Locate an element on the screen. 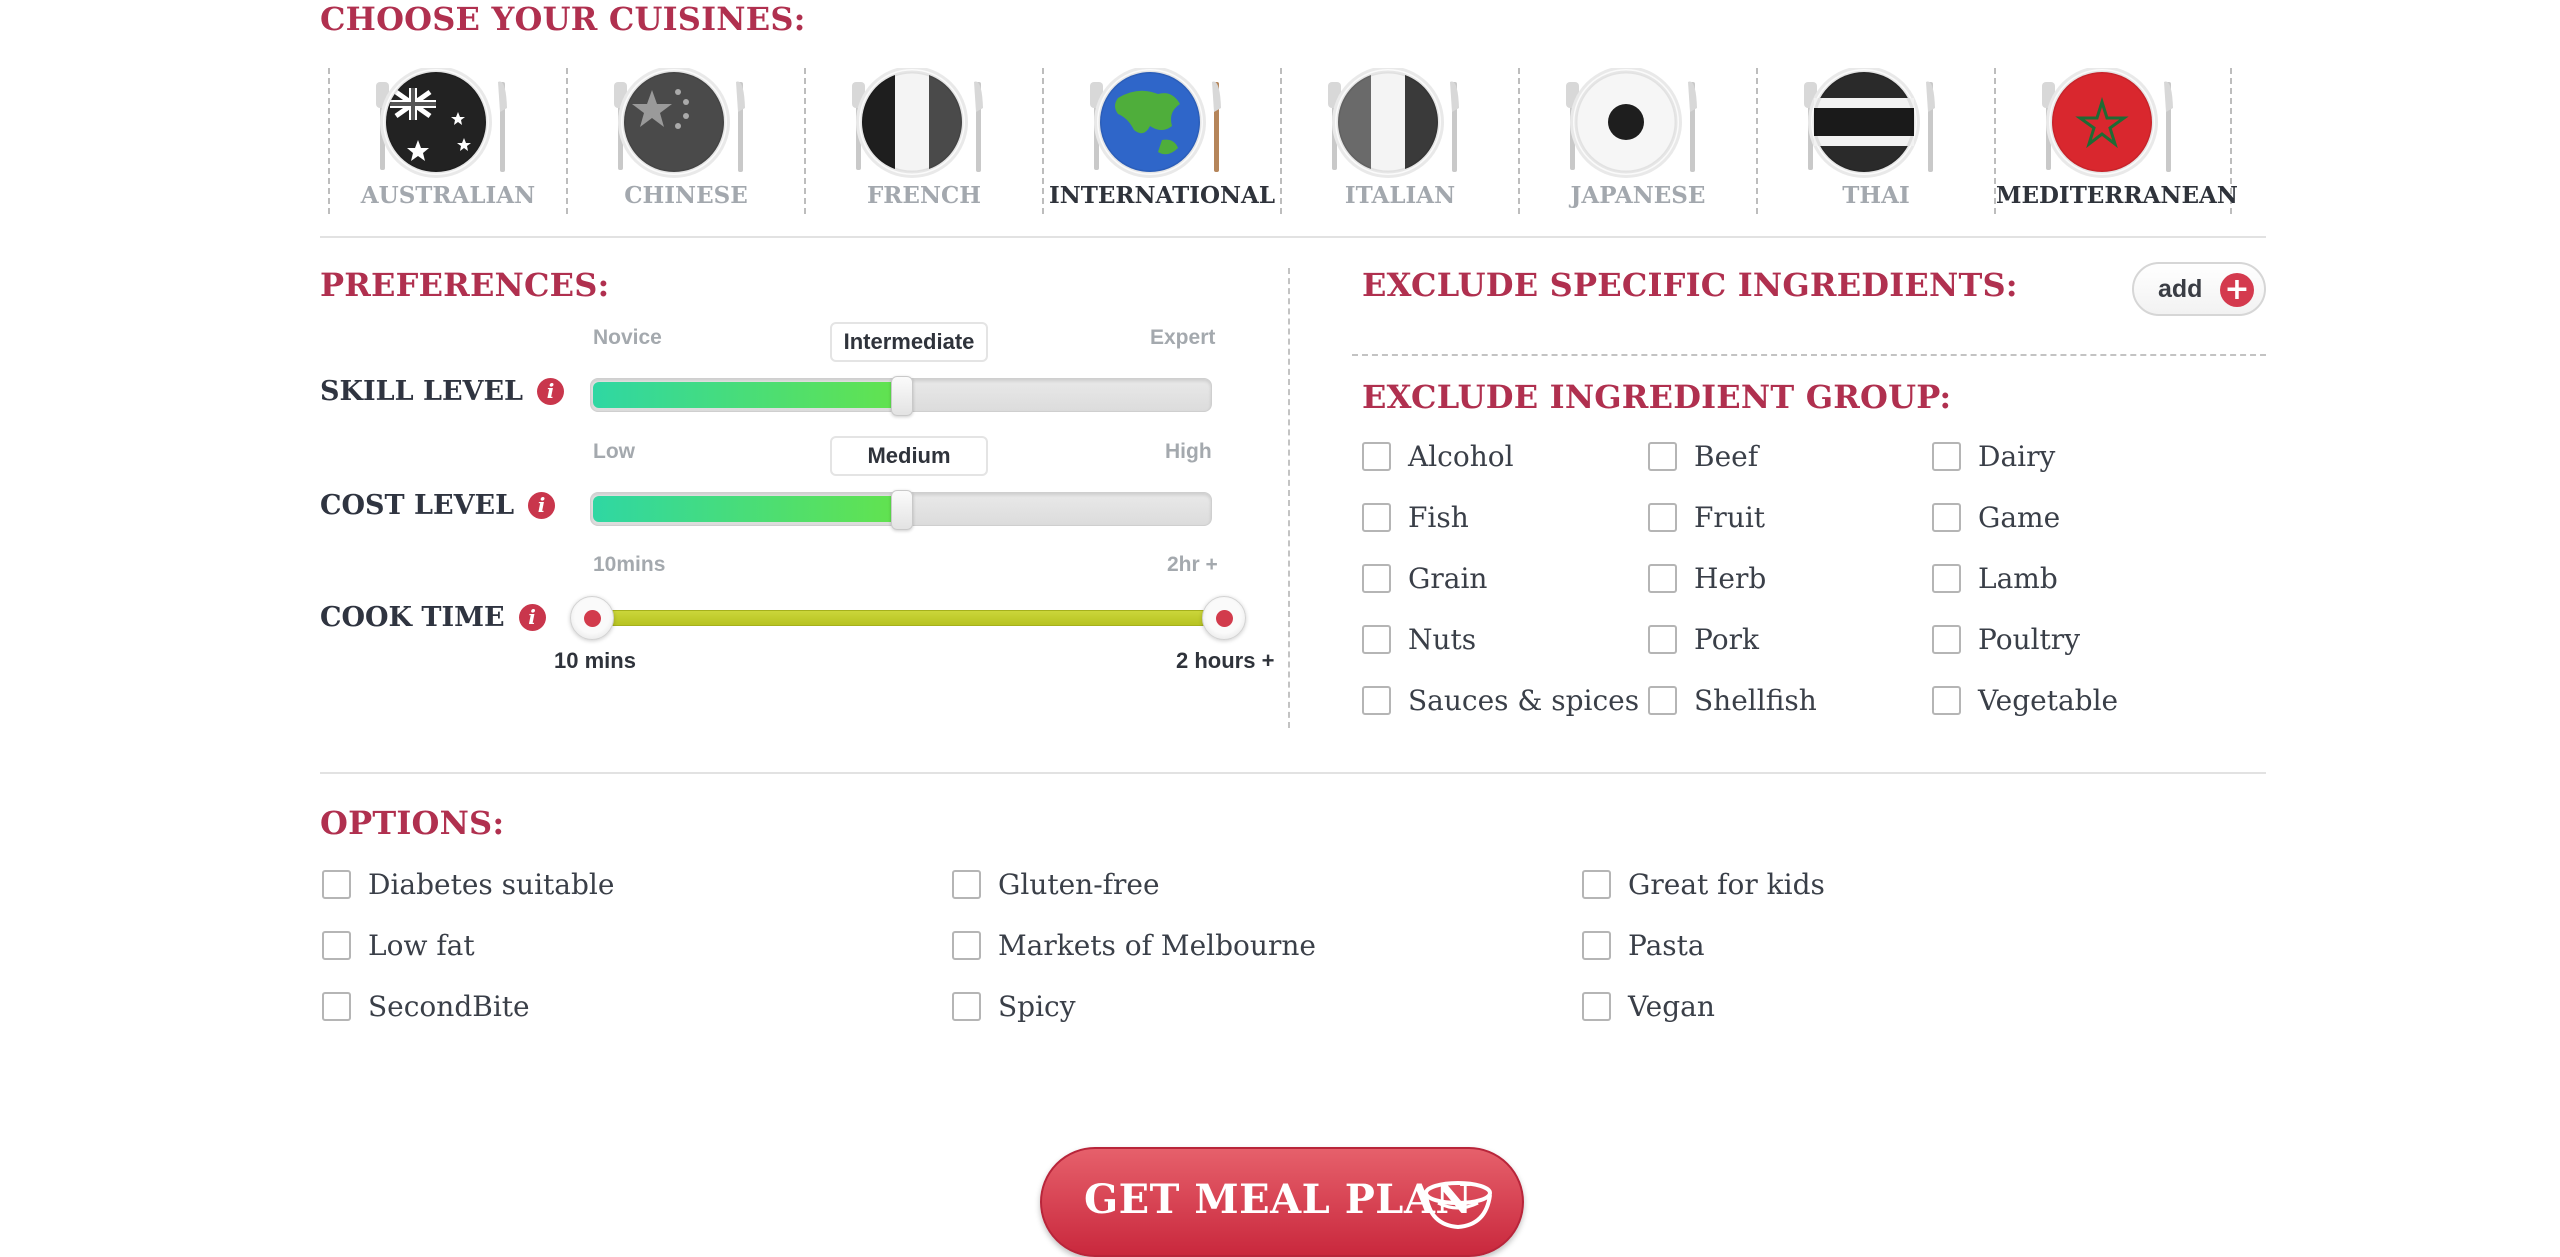  preferences-title: PREFERENCES: is located at coordinates (465, 285).